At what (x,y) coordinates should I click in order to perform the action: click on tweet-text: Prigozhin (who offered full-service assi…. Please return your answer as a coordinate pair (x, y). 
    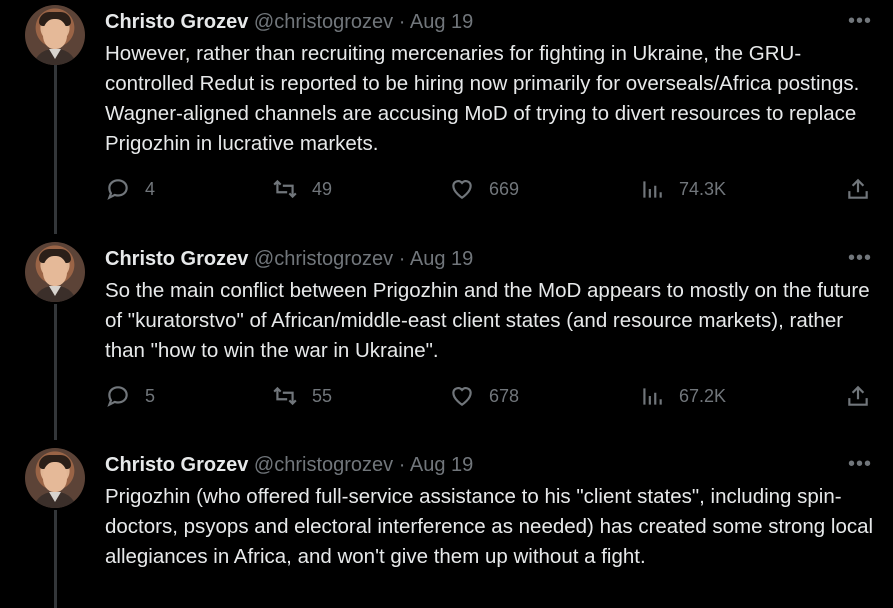
    Looking at the image, I should click on (489, 526).